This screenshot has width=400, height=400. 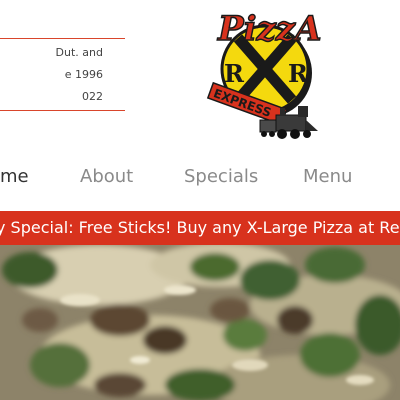 I want to click on nav-menu: Menu, so click(x=327, y=176).